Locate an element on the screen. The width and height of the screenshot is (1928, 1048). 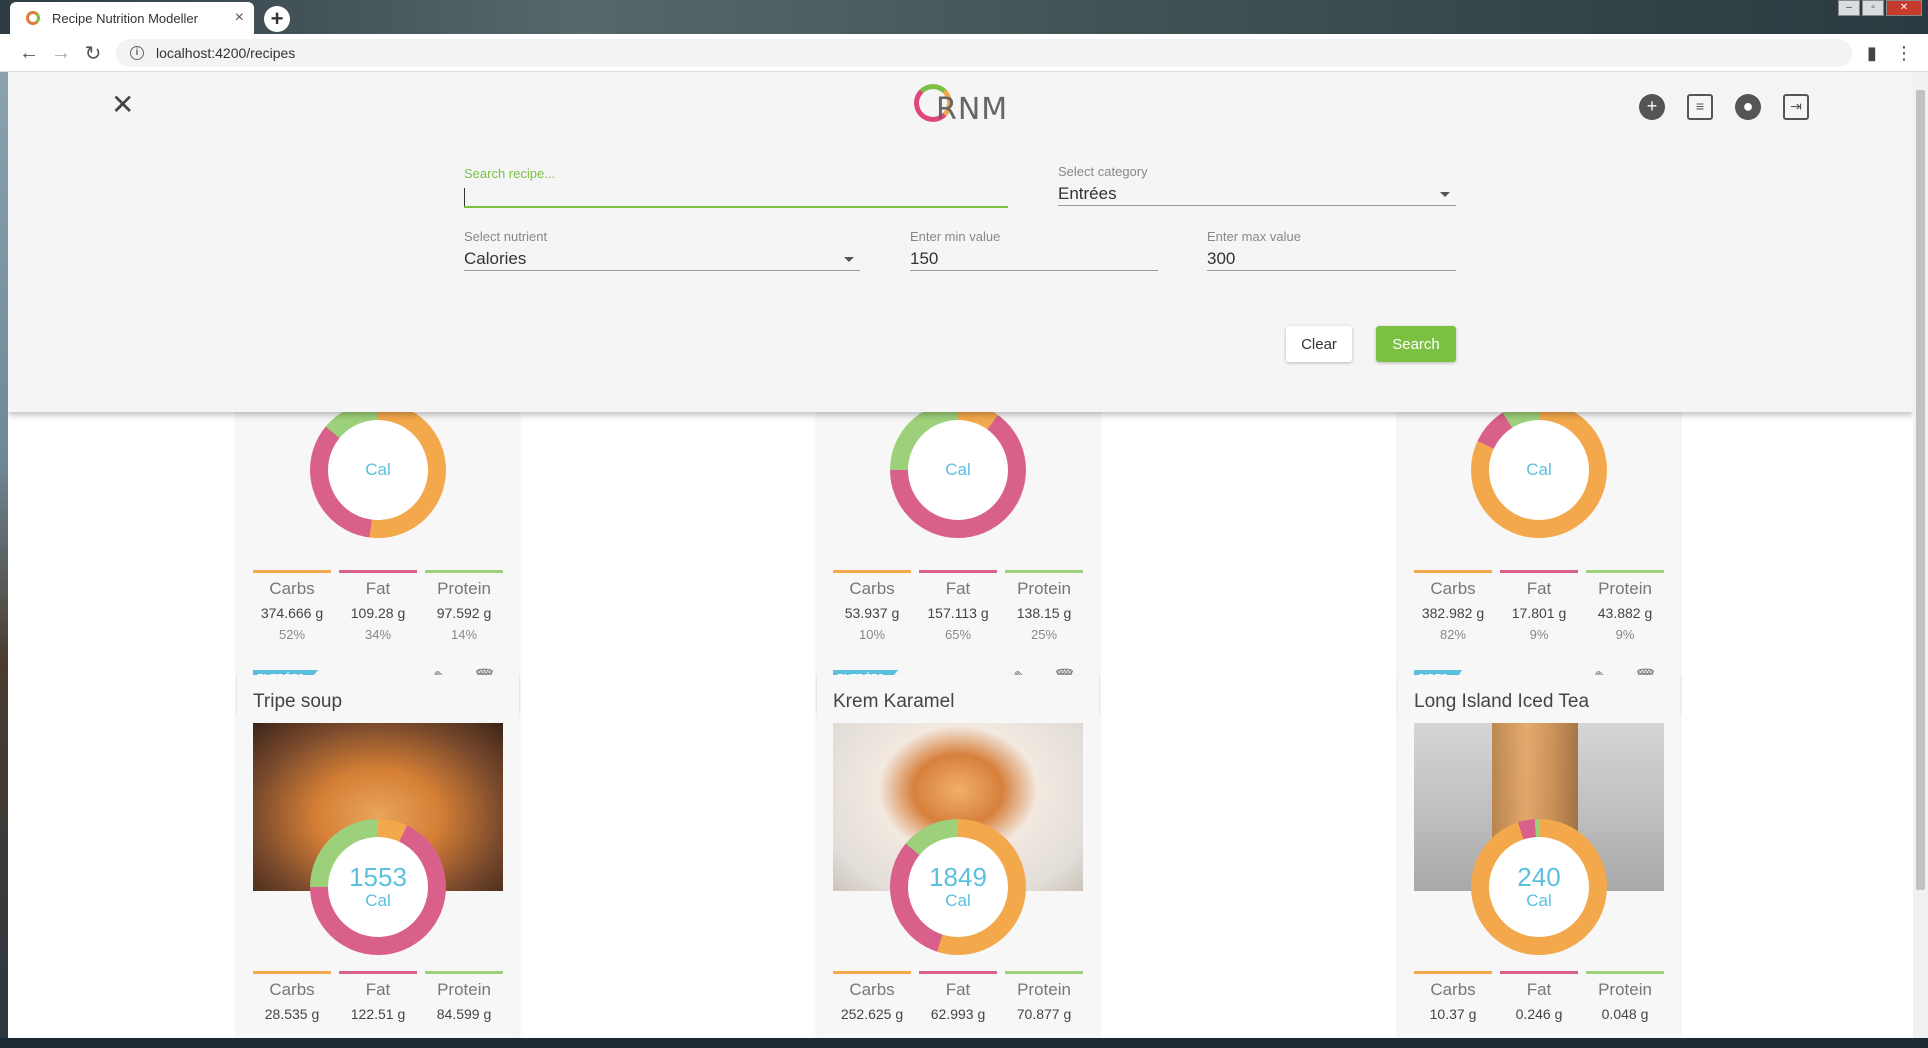
max-value-field: Enter max value 300 is located at coordinates (1331, 250).